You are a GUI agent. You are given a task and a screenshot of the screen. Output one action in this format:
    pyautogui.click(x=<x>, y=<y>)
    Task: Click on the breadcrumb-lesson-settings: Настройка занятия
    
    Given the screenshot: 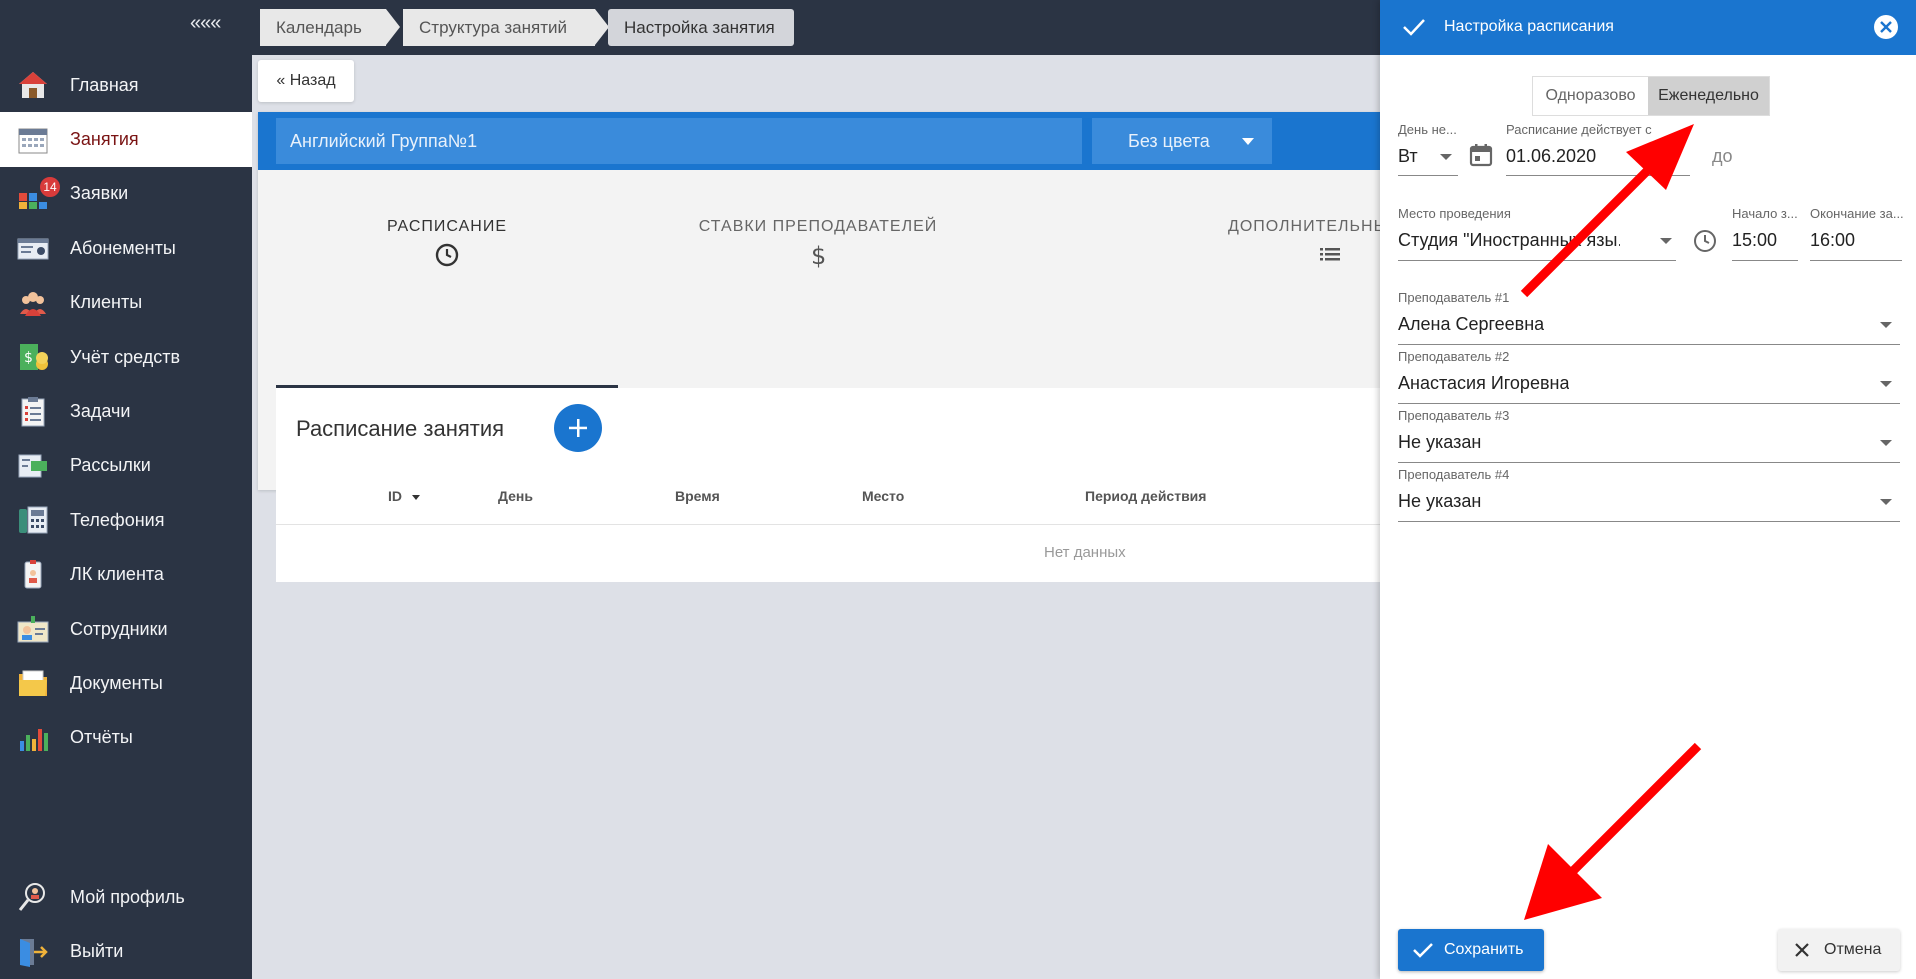 What is the action you would take?
    pyautogui.click(x=701, y=27)
    